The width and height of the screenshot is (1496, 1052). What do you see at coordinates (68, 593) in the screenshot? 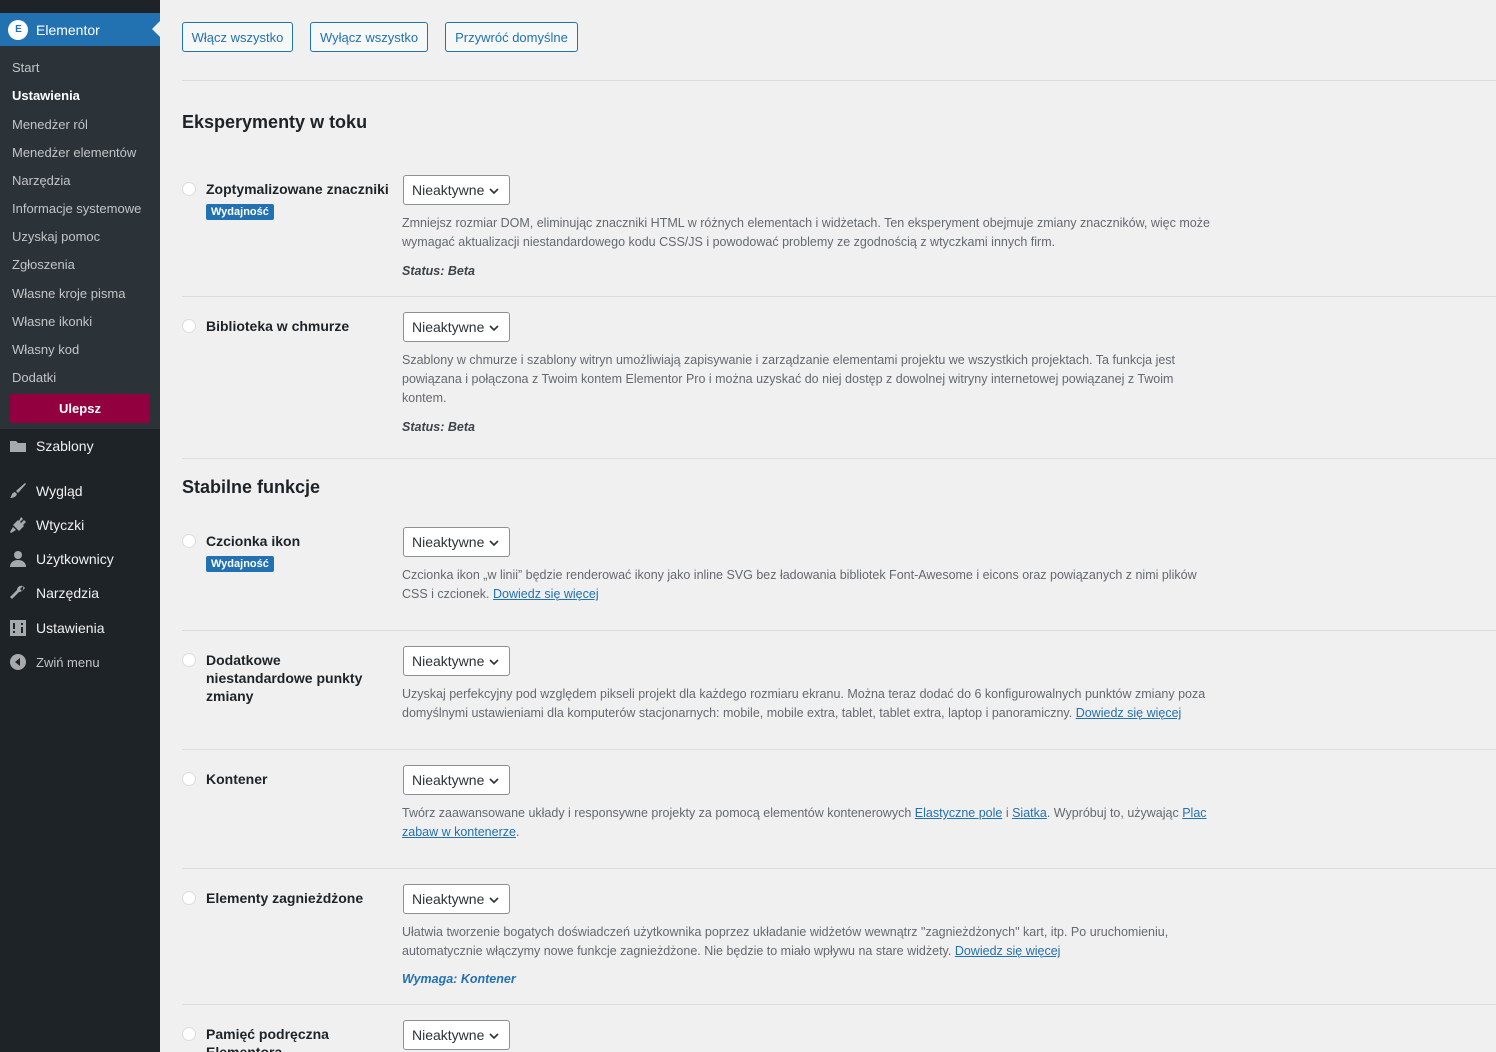
I see `sidebar-item-label: Narzędzia` at bounding box center [68, 593].